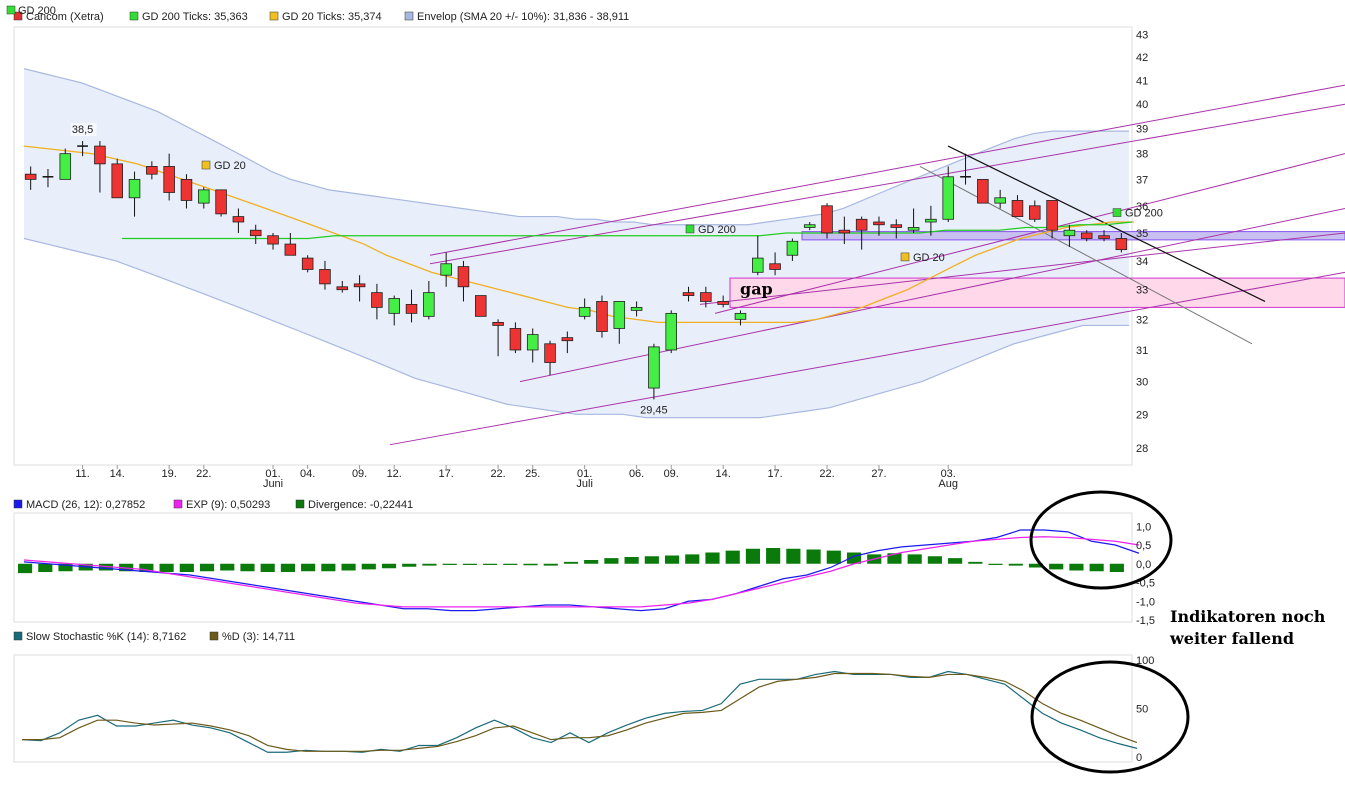 This screenshot has width=1345, height=794. Describe the element at coordinates (1142, 58) in the screenshot. I see `price-axis-tick: 42` at that location.